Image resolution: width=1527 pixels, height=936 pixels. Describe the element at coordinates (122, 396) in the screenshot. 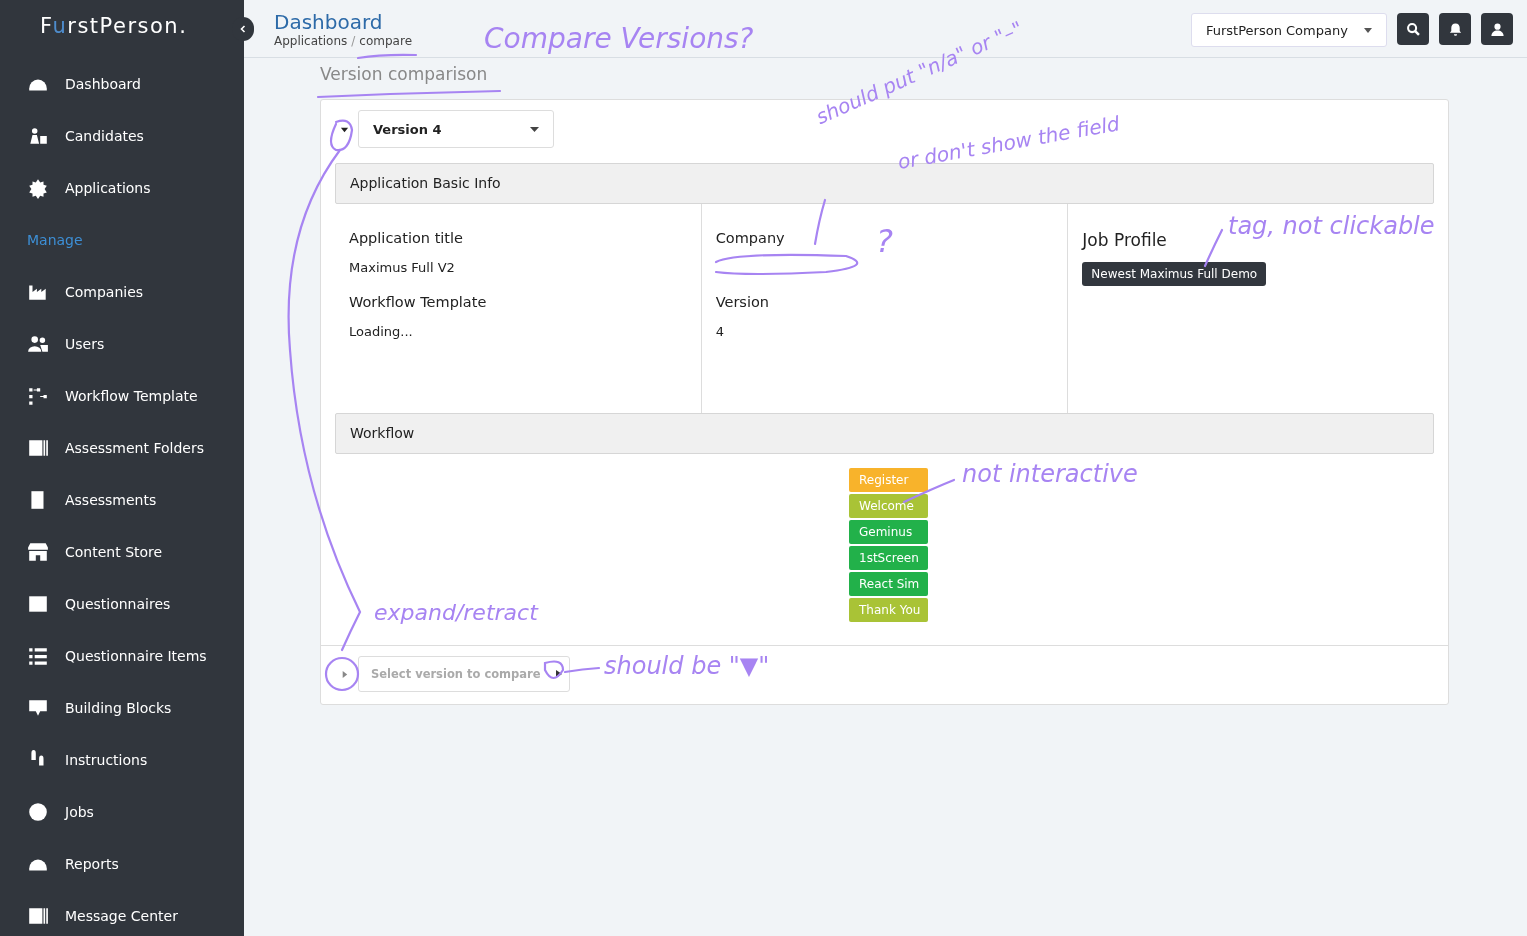

I see `sidebar-item: Workflow Template` at that location.